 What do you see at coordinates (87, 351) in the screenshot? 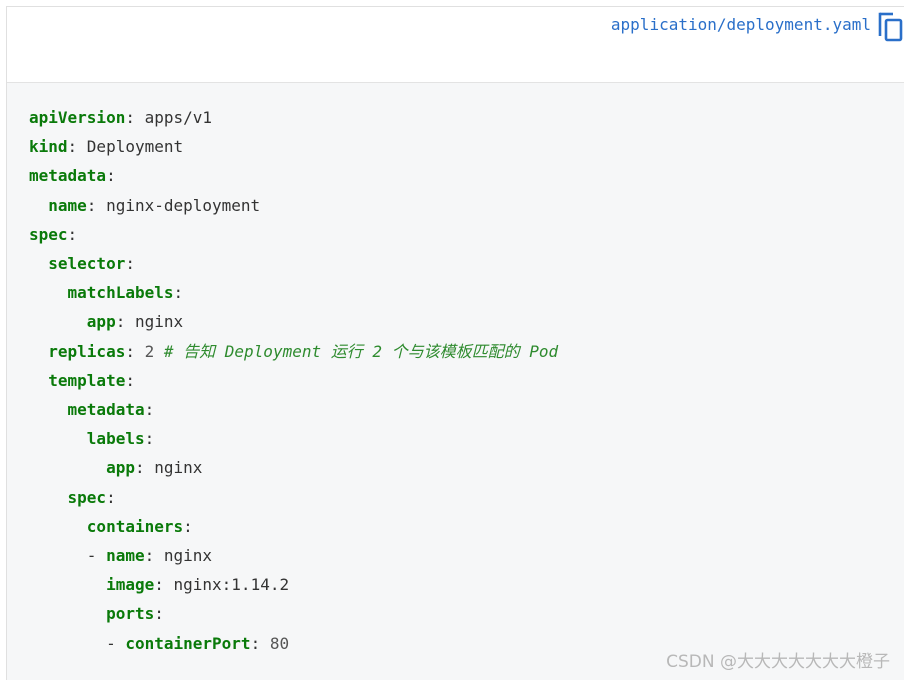
I see `yaml-key: replicas` at bounding box center [87, 351].